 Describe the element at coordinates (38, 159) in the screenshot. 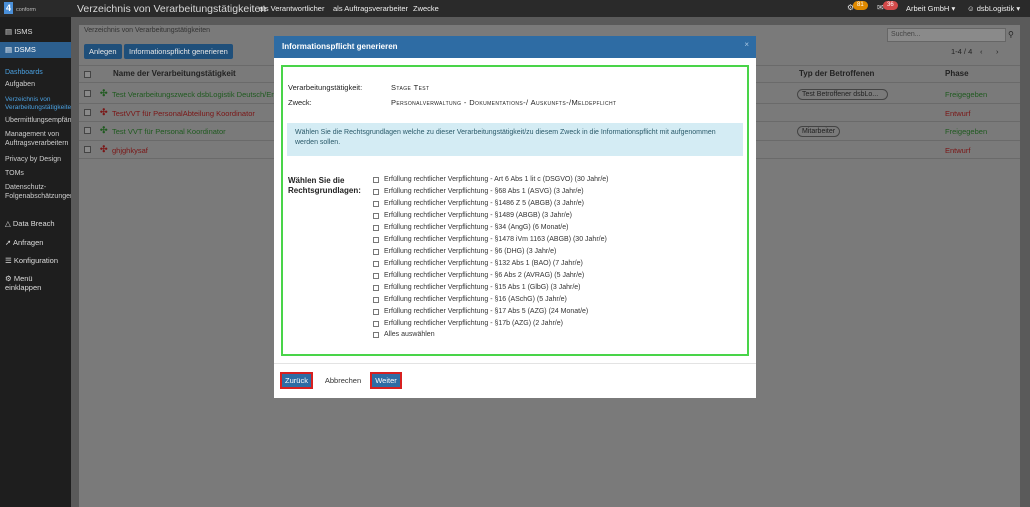

I see `sidebar-item-privacy: Privacy by Design` at that location.